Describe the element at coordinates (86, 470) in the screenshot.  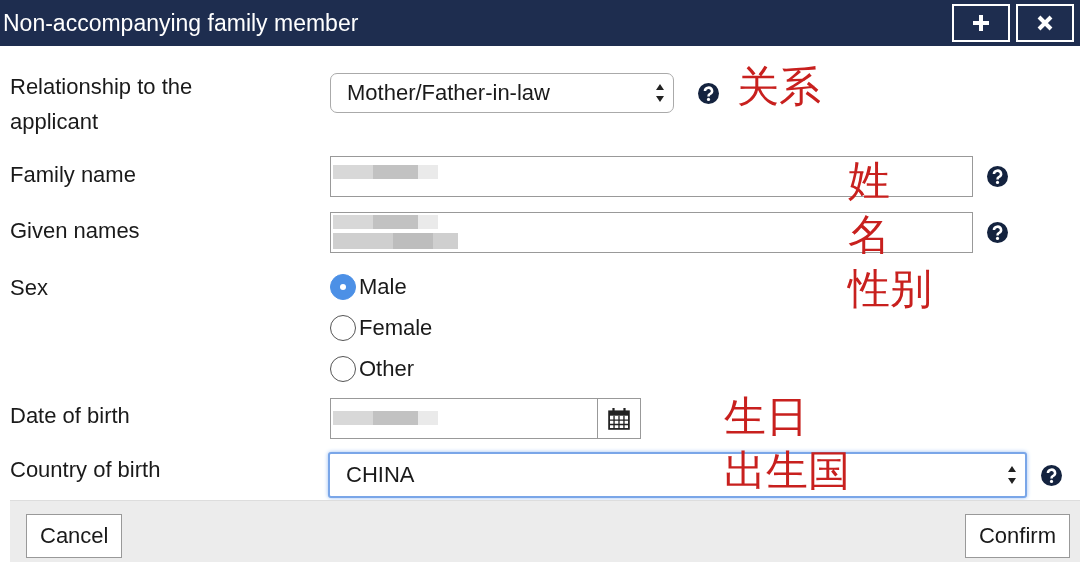
I see `field-label: Country of birth` at that location.